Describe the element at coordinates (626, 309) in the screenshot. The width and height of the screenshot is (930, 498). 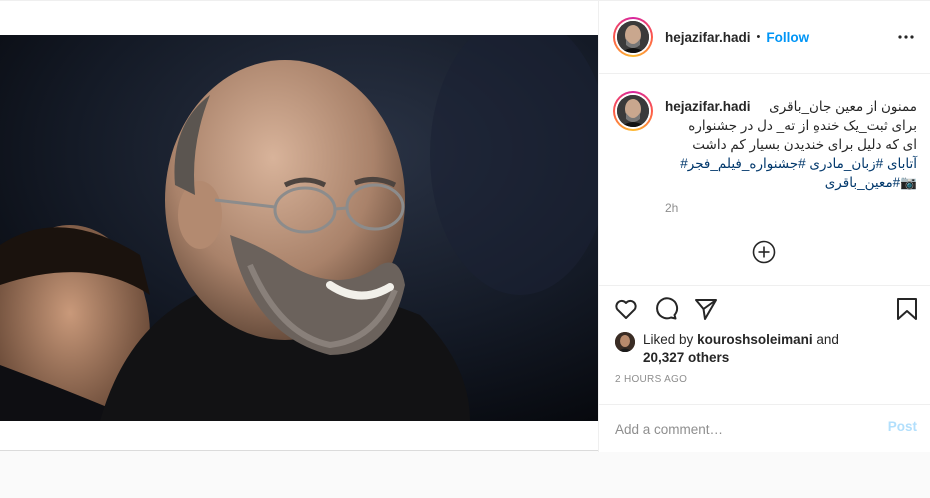
I see `heart-icon` at that location.